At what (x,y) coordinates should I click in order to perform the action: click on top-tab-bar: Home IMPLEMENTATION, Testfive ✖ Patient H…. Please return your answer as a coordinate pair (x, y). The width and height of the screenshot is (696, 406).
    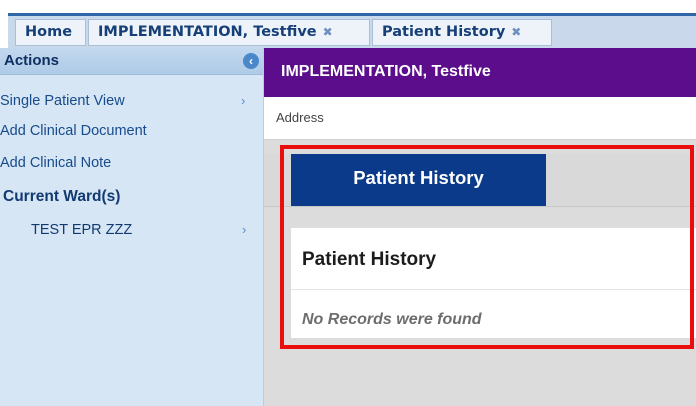
    Looking at the image, I should click on (348, 24).